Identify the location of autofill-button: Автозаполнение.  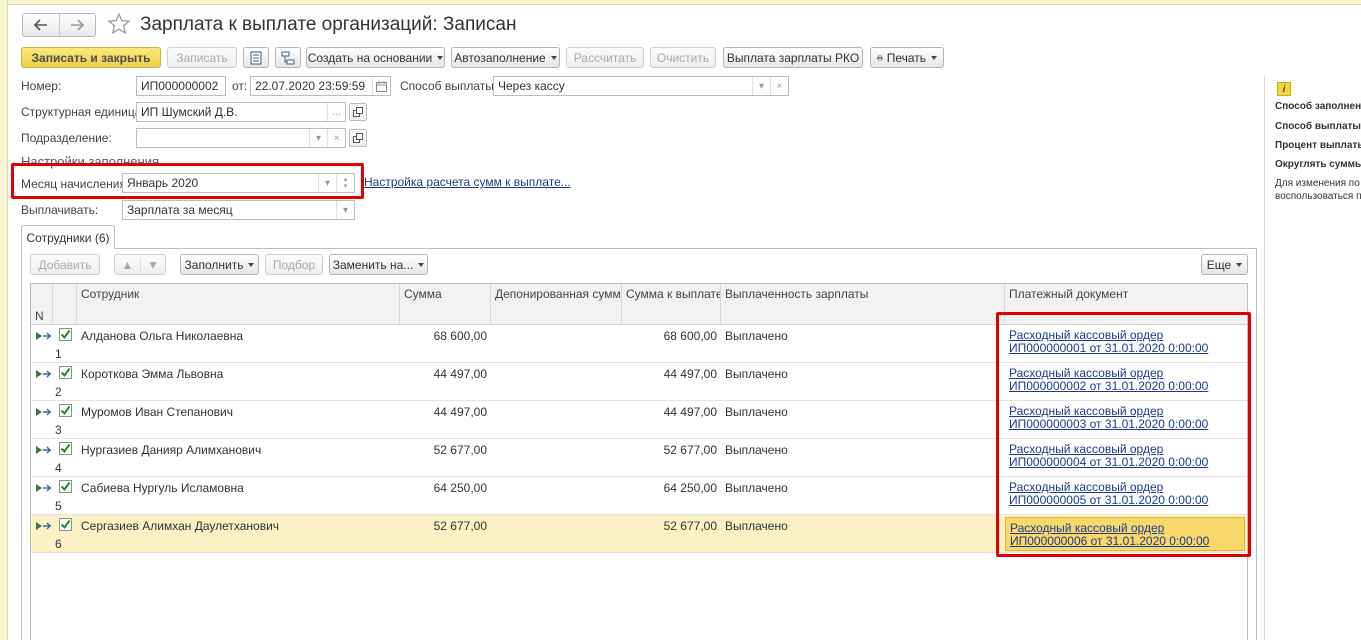
(505, 57).